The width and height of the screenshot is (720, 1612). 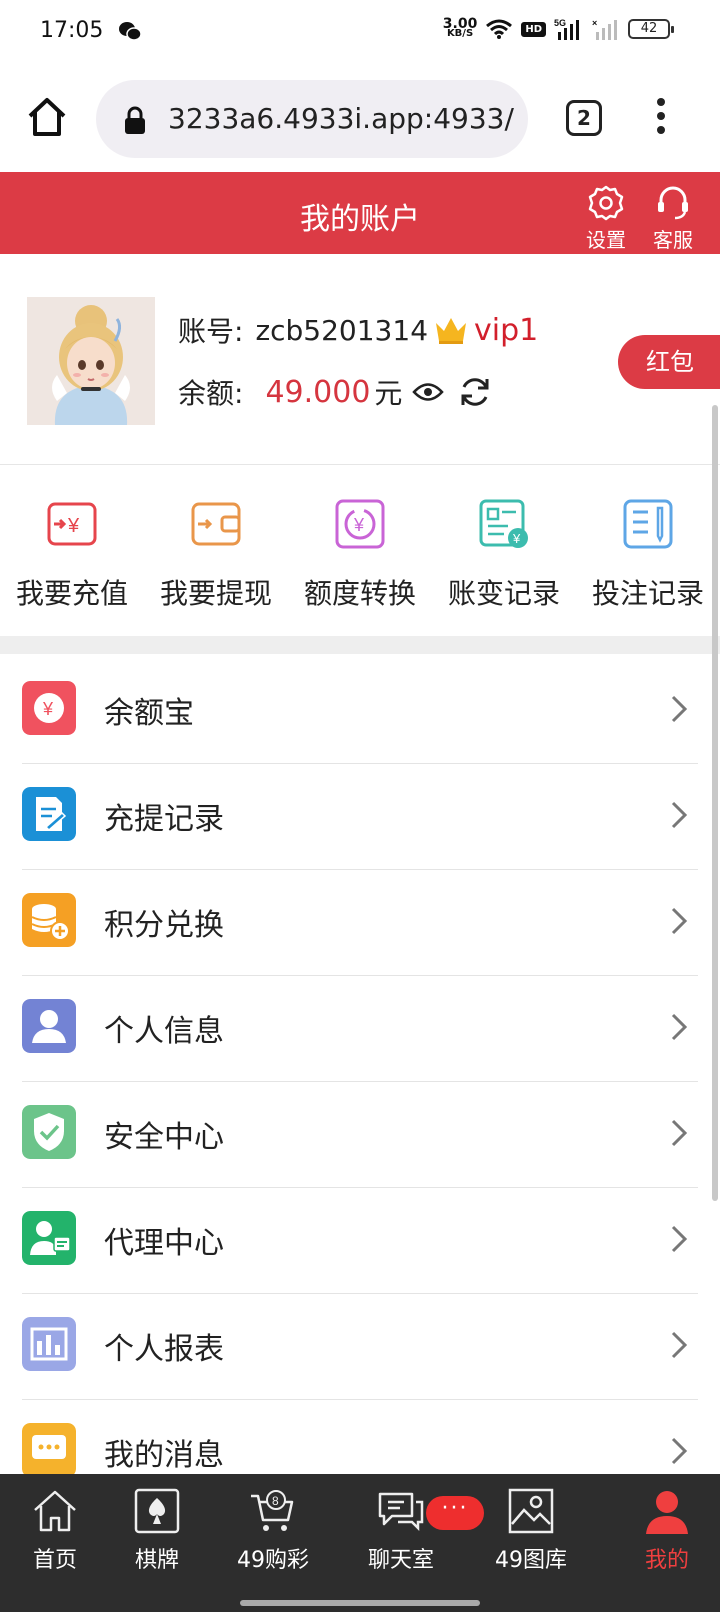 I want to click on scrollbar, so click(x=715, y=803).